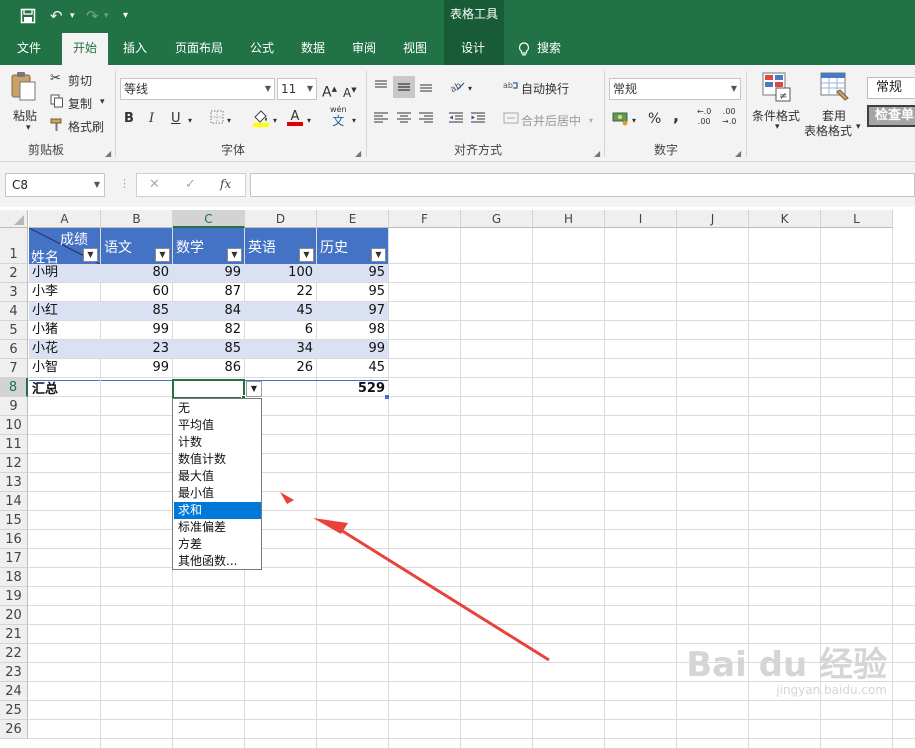  I want to click on table-cell: 95, so click(352, 292).